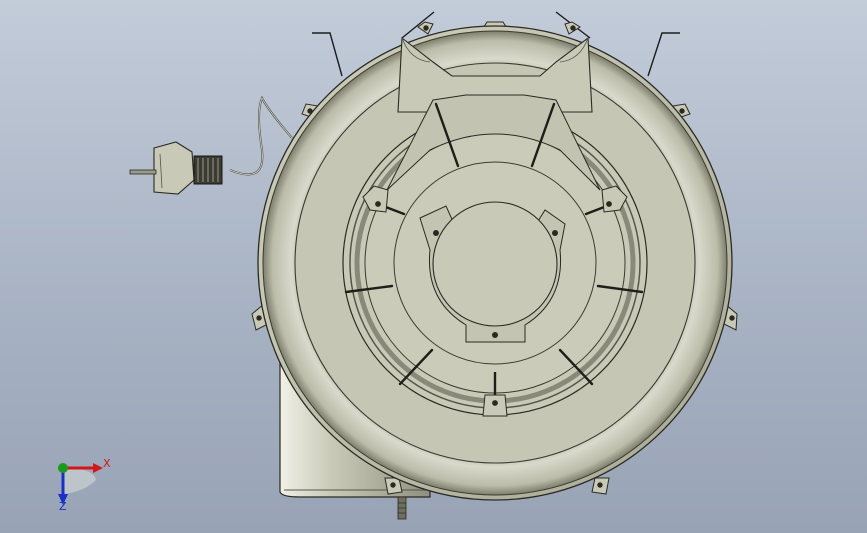 The height and width of the screenshot is (533, 867). Describe the element at coordinates (63, 506) in the screenshot. I see `z-axis-label: Z` at that location.